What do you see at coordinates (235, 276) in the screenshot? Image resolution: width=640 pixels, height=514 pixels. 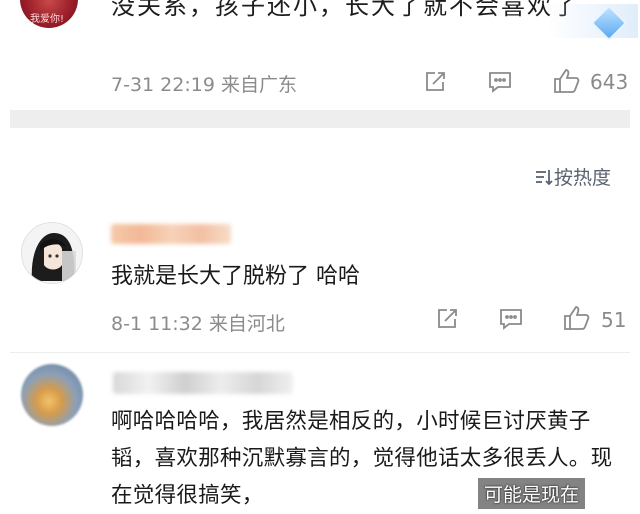 I see `comment-text: 我就是长大了脱粉了 哈哈` at bounding box center [235, 276].